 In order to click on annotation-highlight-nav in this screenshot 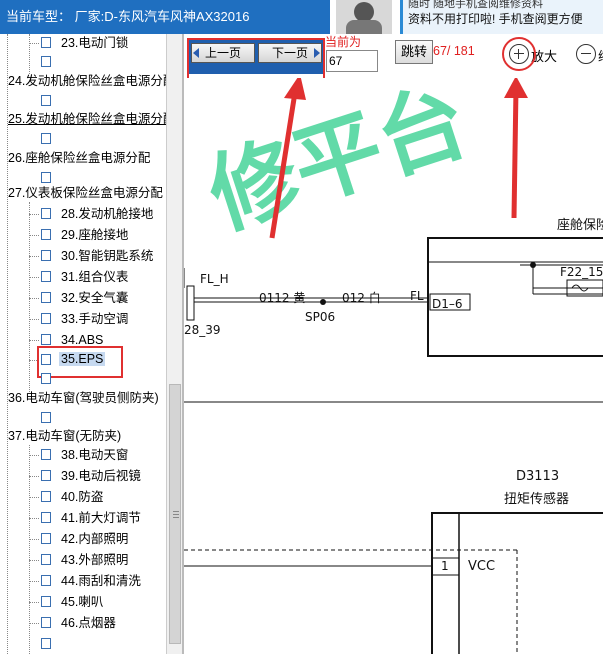, I will do `click(256, 60)`.